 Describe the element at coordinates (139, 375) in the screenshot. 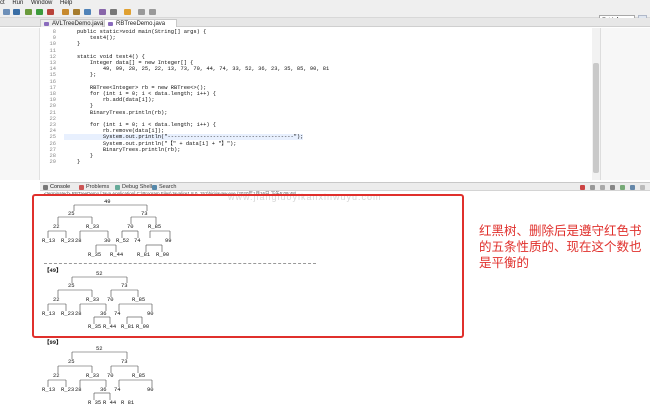

I see `tree-node: R_85` at that location.